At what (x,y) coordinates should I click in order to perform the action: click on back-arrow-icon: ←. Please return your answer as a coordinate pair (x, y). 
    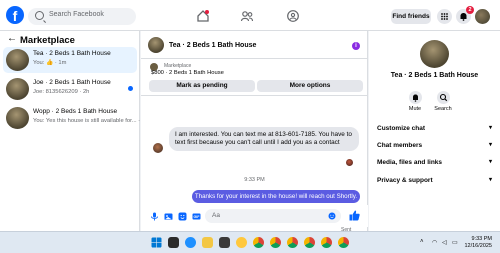
    Looking at the image, I should click on (12, 38).